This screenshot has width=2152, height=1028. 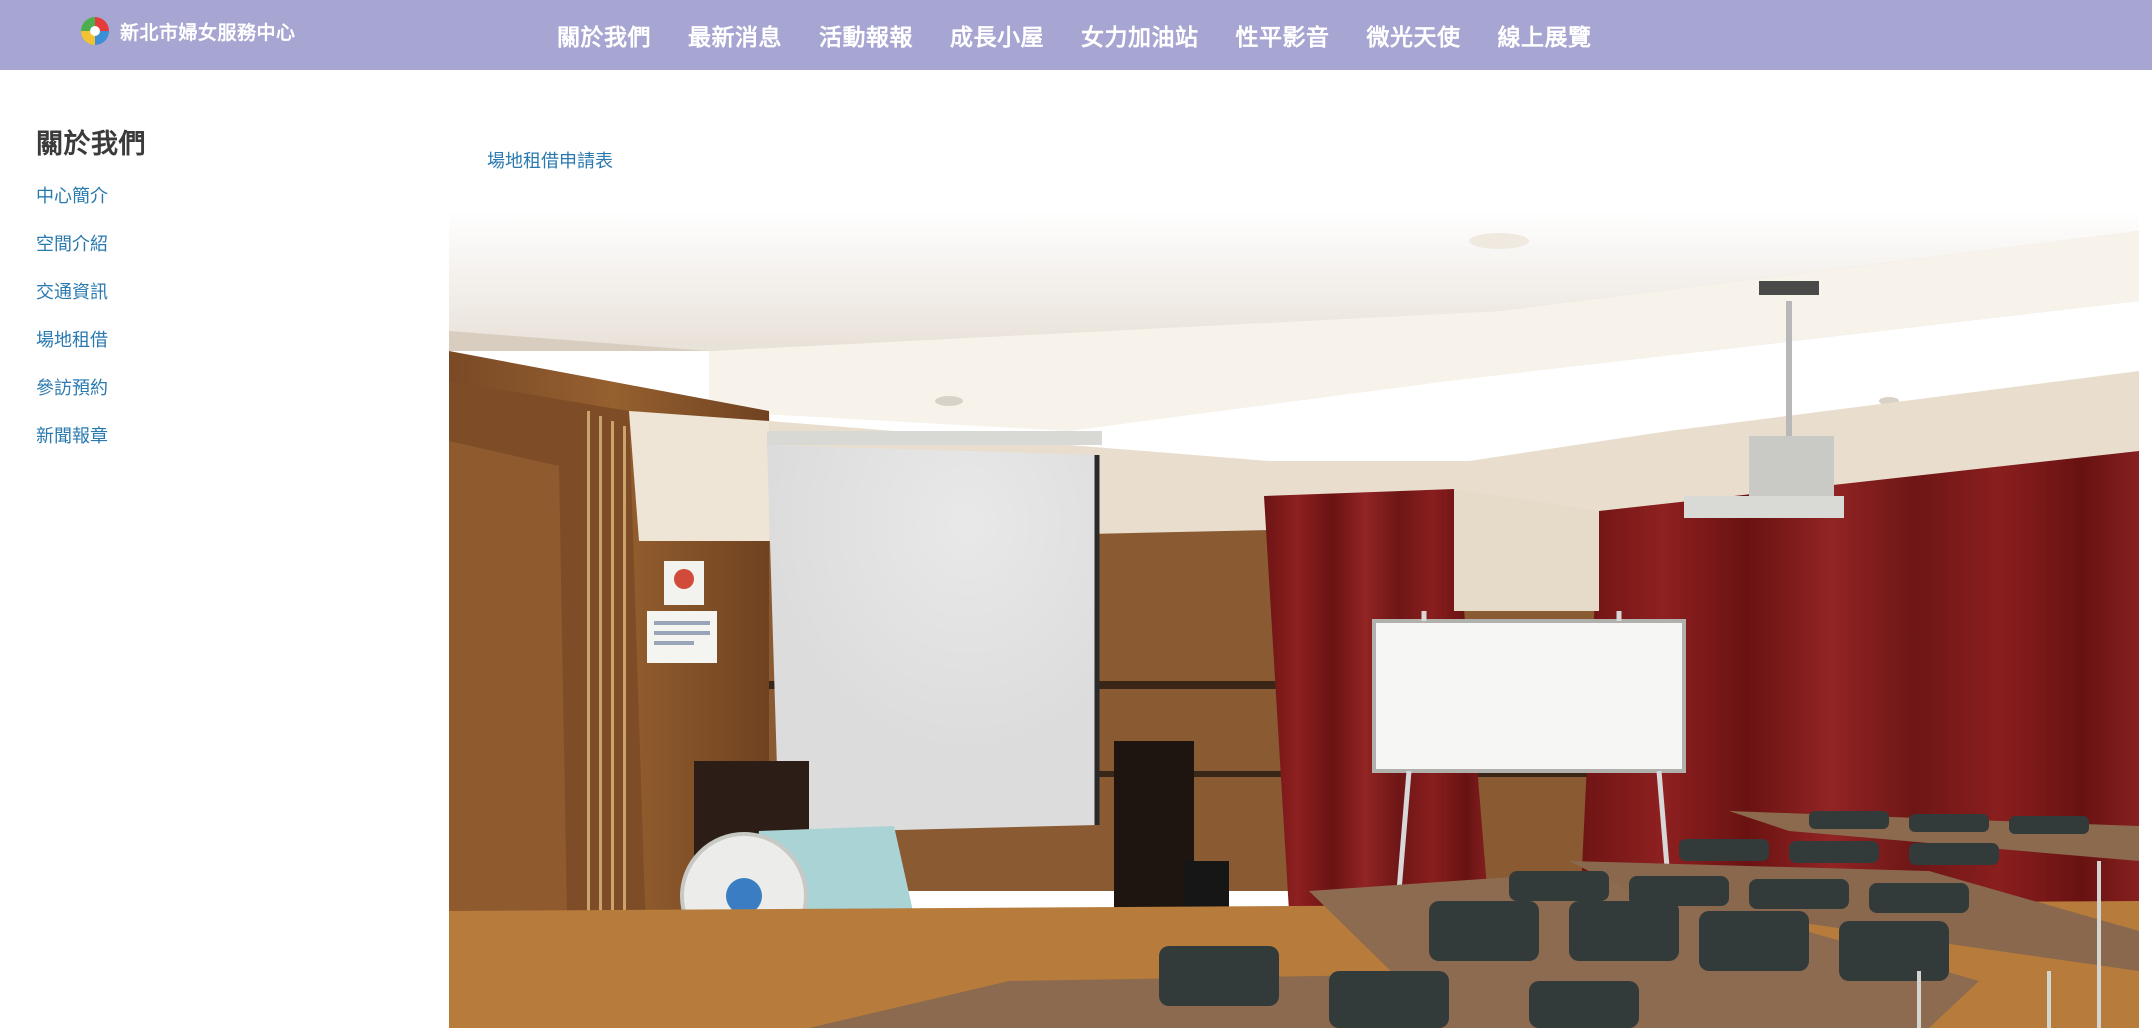 What do you see at coordinates (1414, 35) in the screenshot?
I see `nav-item-angels: 微光天使` at bounding box center [1414, 35].